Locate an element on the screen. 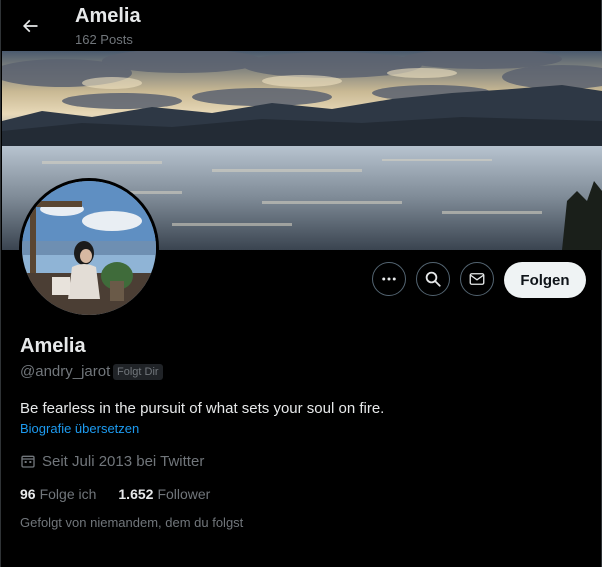 This screenshot has width=602, height=567. message-icon is located at coordinates (477, 279).